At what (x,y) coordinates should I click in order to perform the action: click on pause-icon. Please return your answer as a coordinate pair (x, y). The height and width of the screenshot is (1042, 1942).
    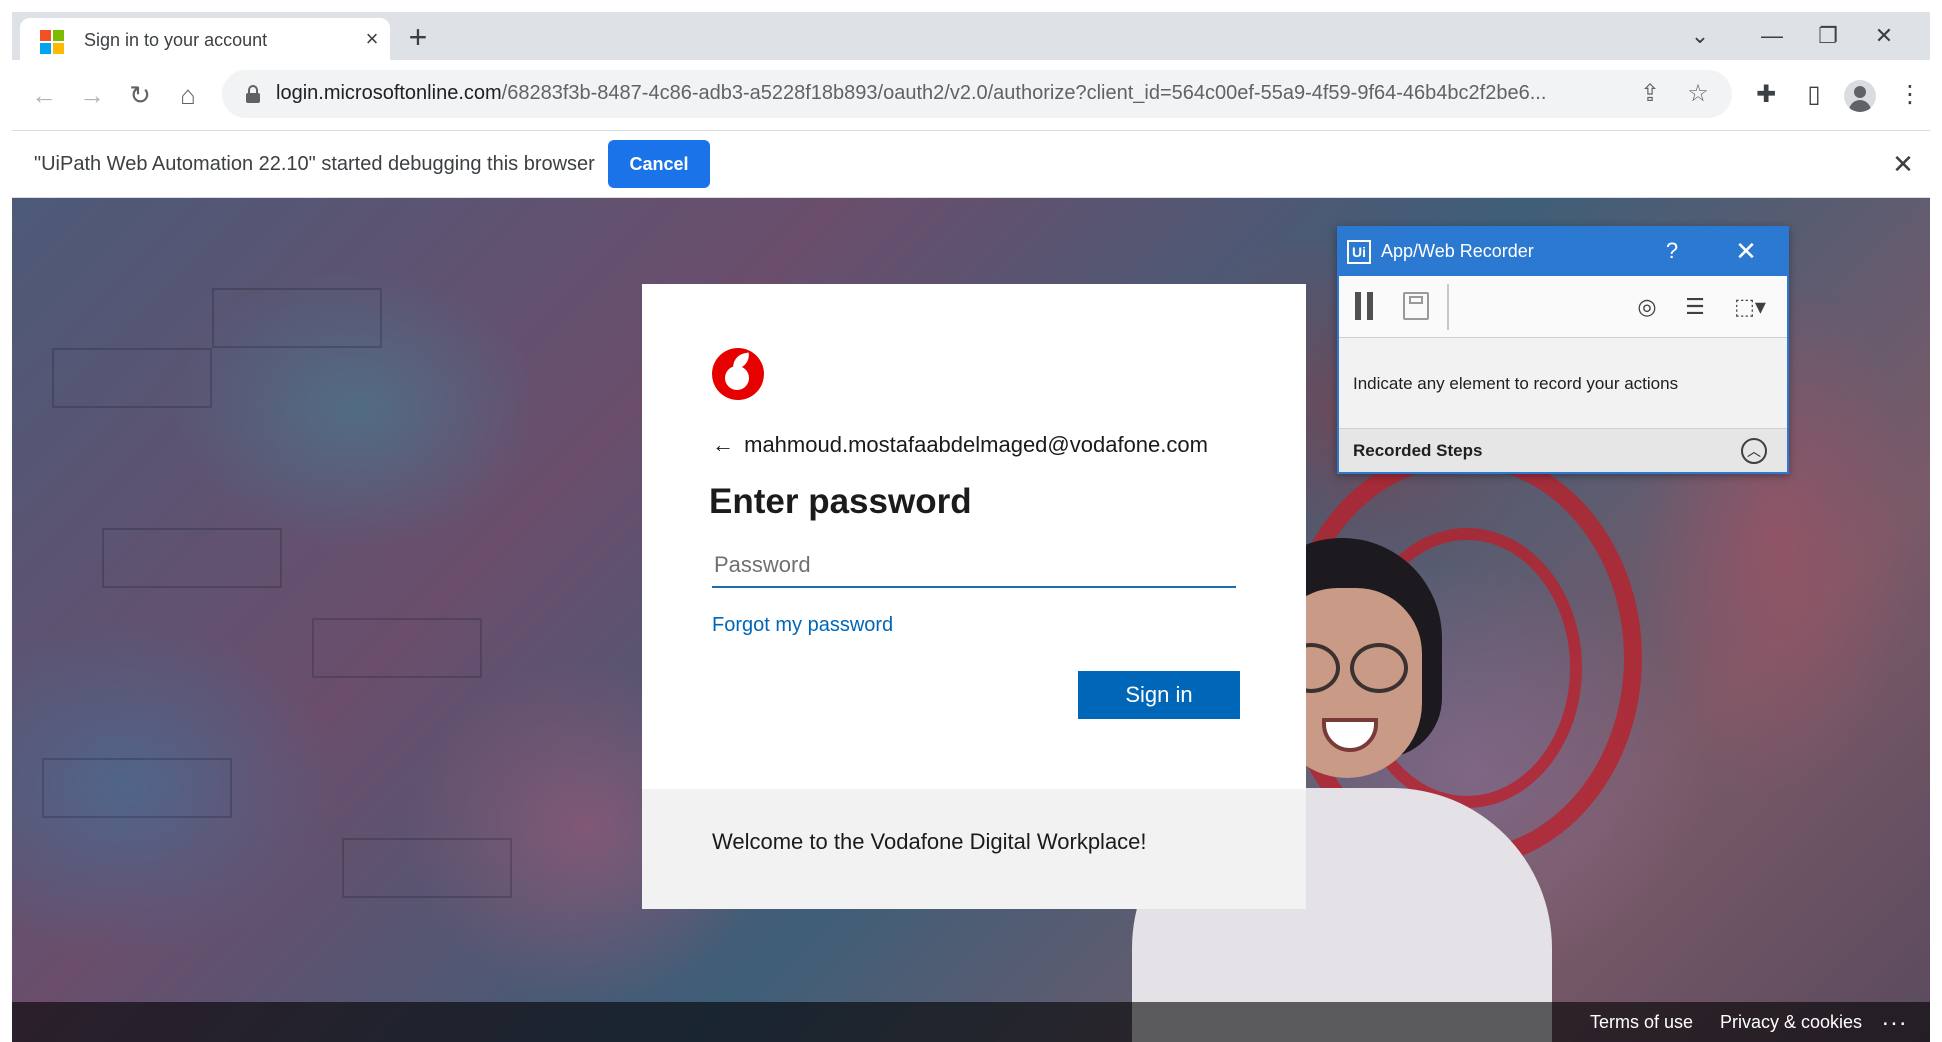
    Looking at the image, I should click on (1365, 306).